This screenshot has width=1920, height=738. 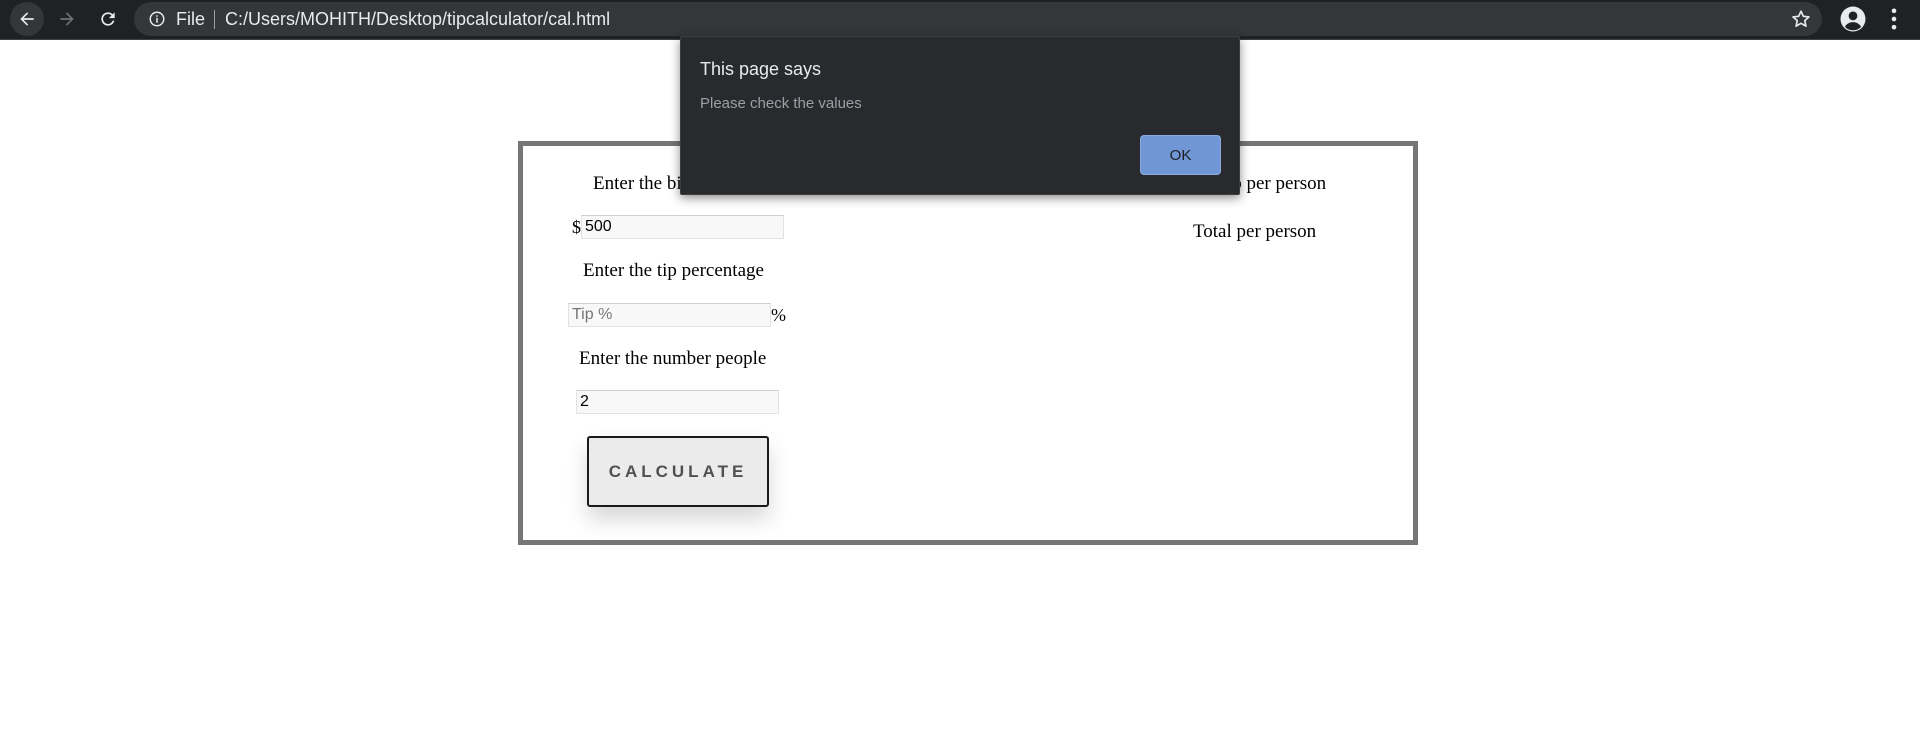 What do you see at coordinates (682, 227) in the screenshot?
I see `bill-amount-input` at bounding box center [682, 227].